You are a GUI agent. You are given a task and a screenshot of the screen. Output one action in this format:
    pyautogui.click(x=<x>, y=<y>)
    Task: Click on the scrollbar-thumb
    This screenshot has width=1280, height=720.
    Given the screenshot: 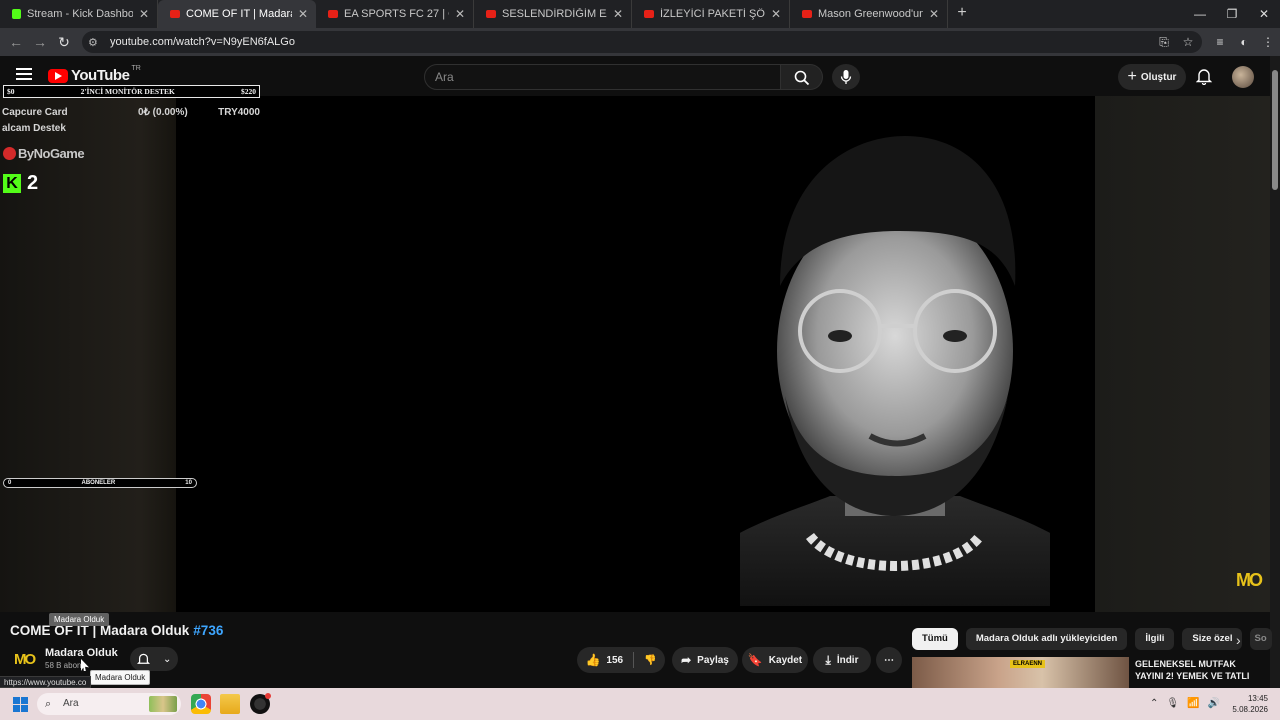 What is the action you would take?
    pyautogui.click(x=1275, y=130)
    